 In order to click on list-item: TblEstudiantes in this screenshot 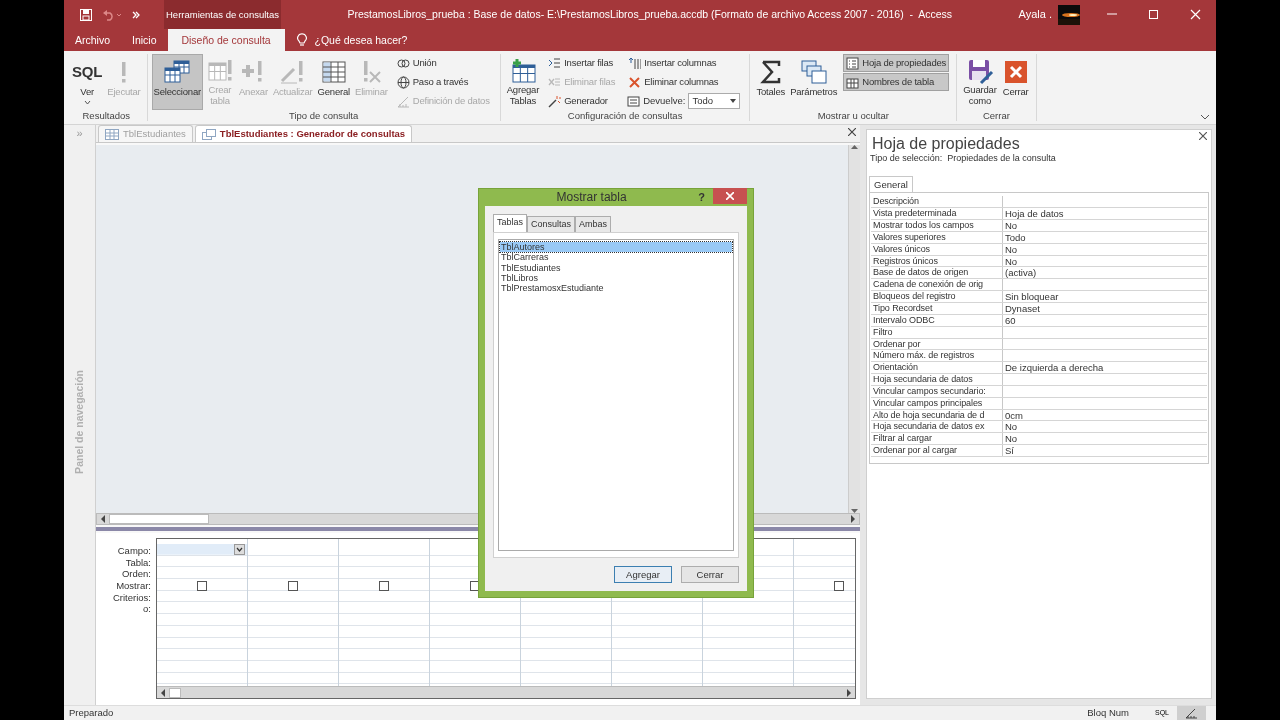, I will do `click(616, 267)`.